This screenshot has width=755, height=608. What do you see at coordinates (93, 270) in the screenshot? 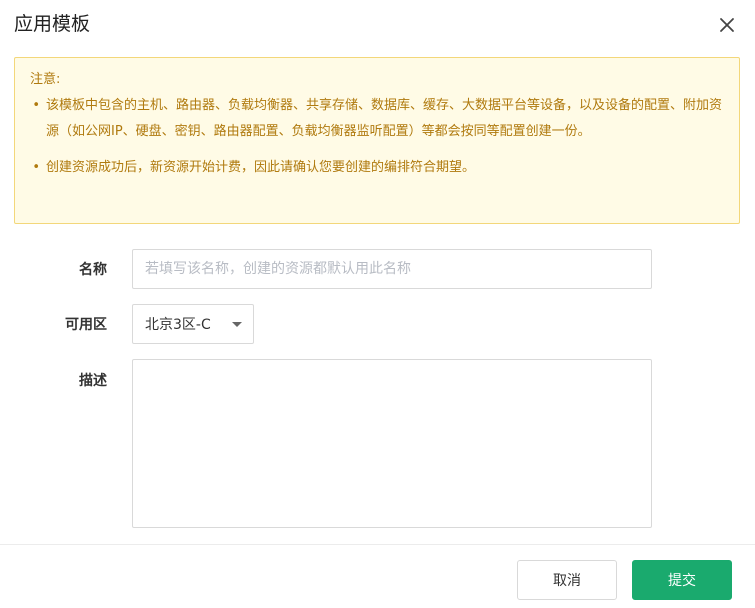
I see `name-label: 名称` at bounding box center [93, 270].